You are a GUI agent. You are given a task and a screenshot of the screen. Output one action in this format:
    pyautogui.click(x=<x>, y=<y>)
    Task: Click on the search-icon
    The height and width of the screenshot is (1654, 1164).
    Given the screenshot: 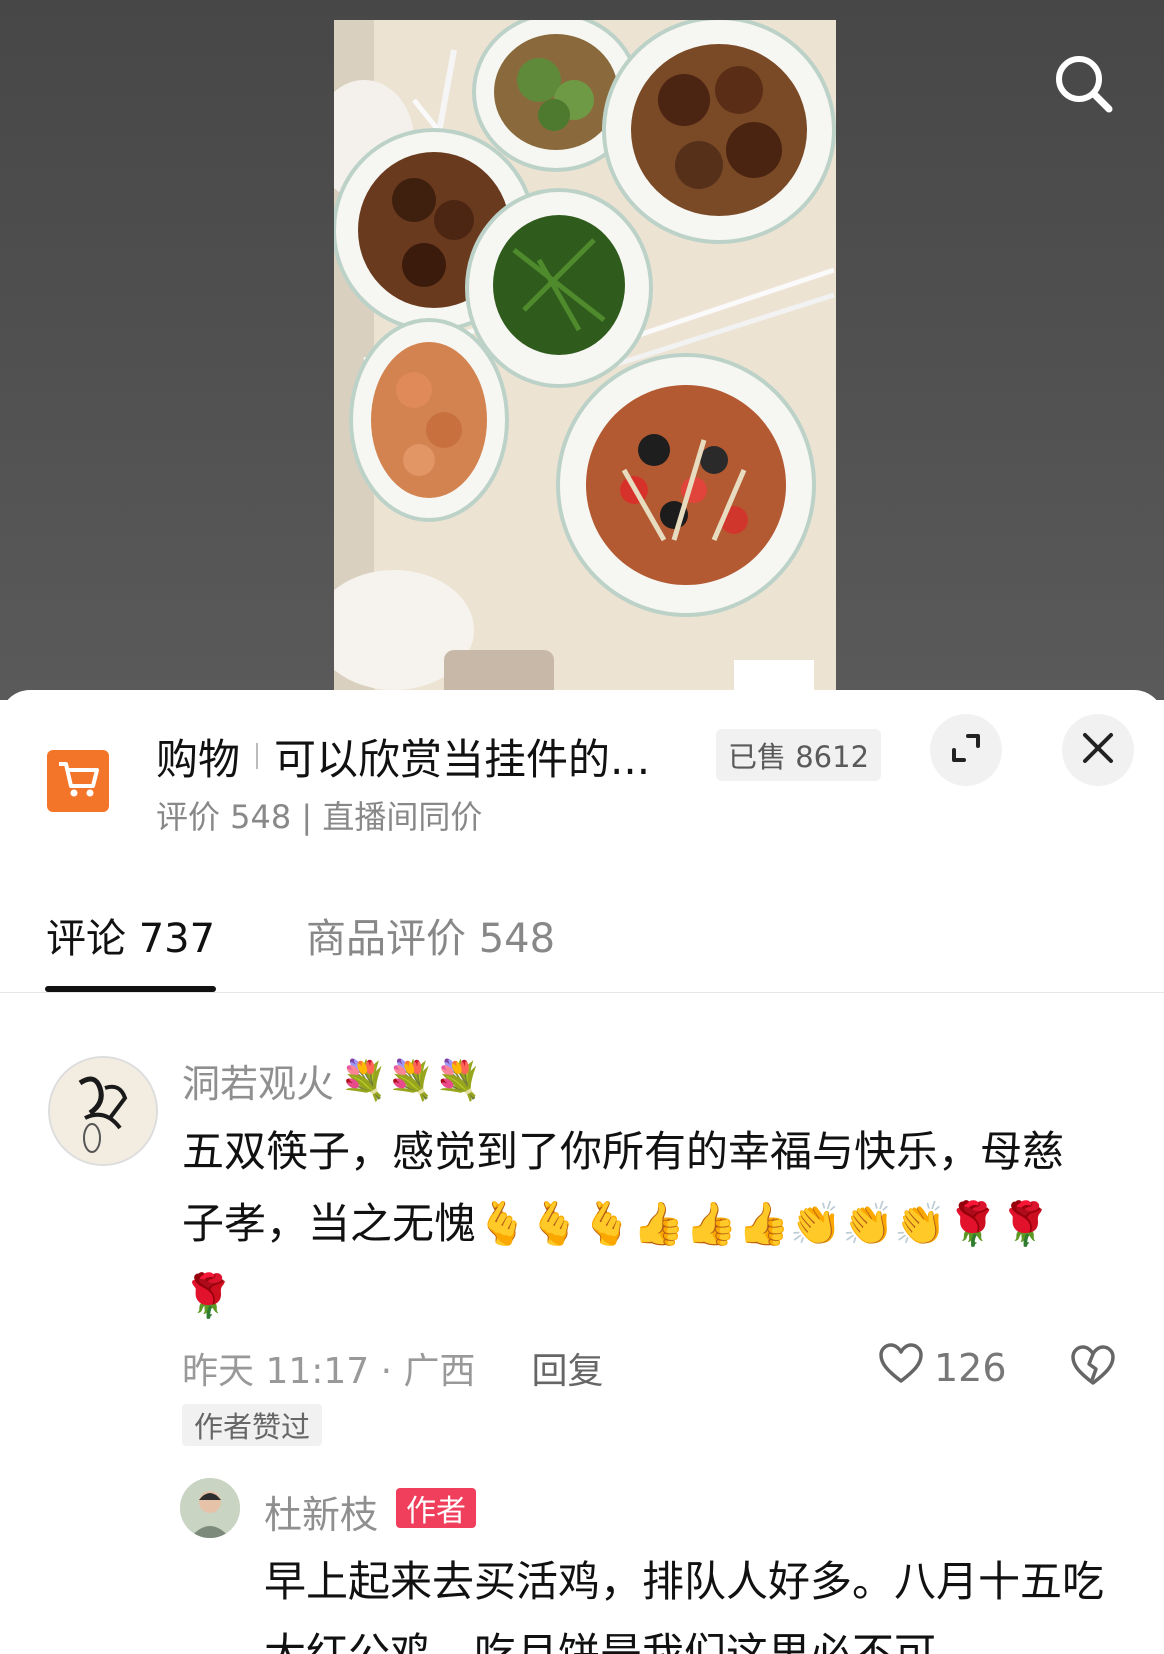 What is the action you would take?
    pyautogui.click(x=1084, y=86)
    